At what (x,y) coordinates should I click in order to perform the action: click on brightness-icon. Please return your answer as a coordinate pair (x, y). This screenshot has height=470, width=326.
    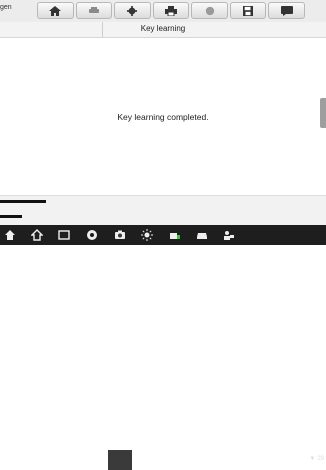
    Looking at the image, I should click on (147, 235).